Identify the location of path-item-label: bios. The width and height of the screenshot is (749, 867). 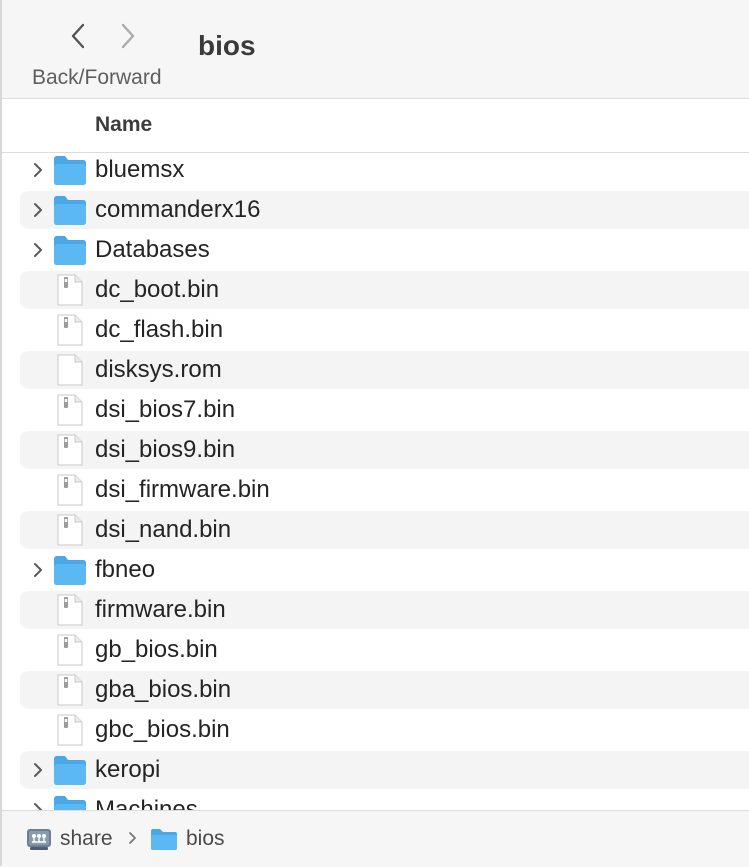
(205, 838).